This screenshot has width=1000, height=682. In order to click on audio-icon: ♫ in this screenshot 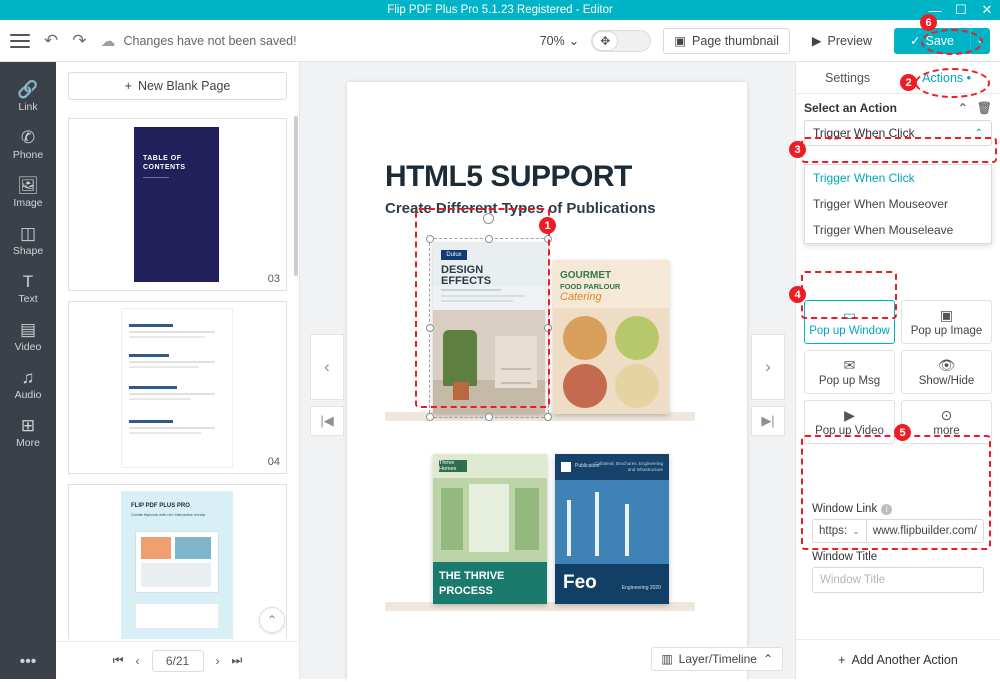, I will do `click(28, 377)`.